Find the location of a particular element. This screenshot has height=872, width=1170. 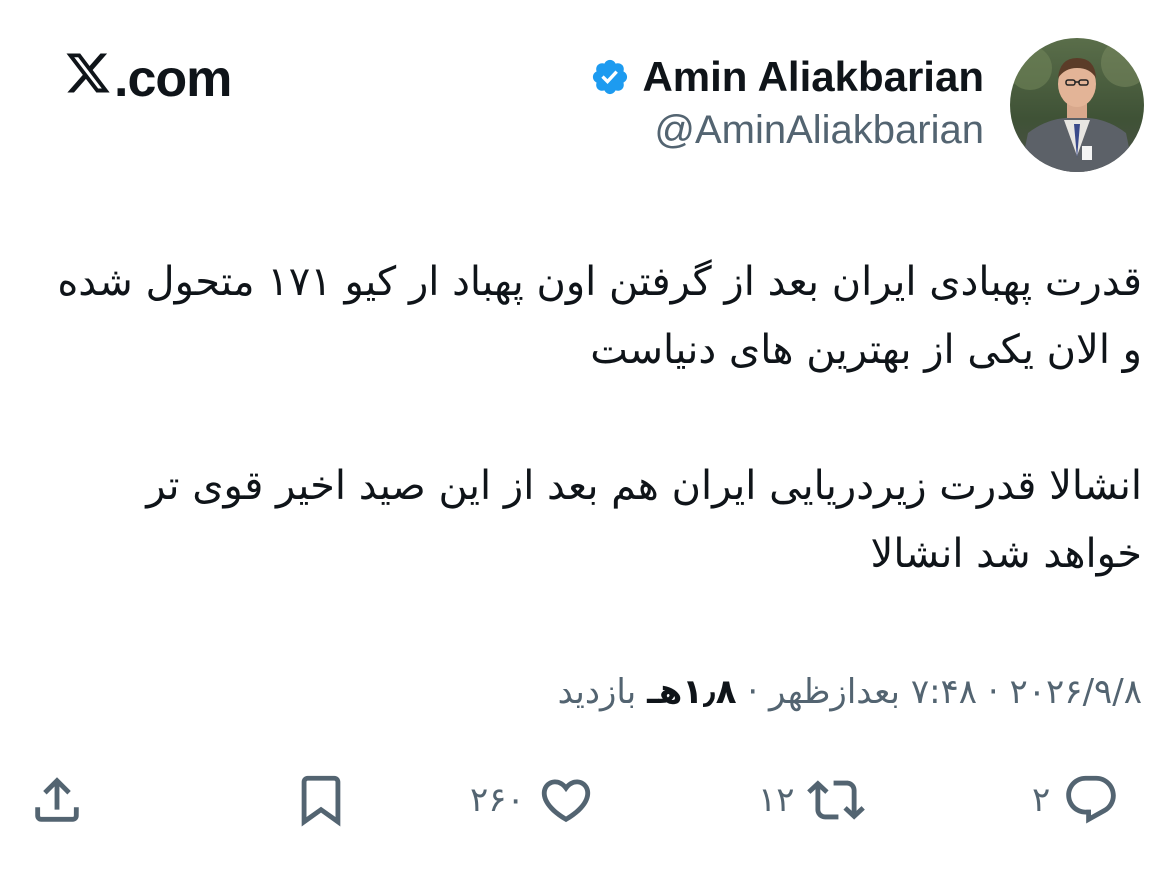

share-icon is located at coordinates (57, 800).